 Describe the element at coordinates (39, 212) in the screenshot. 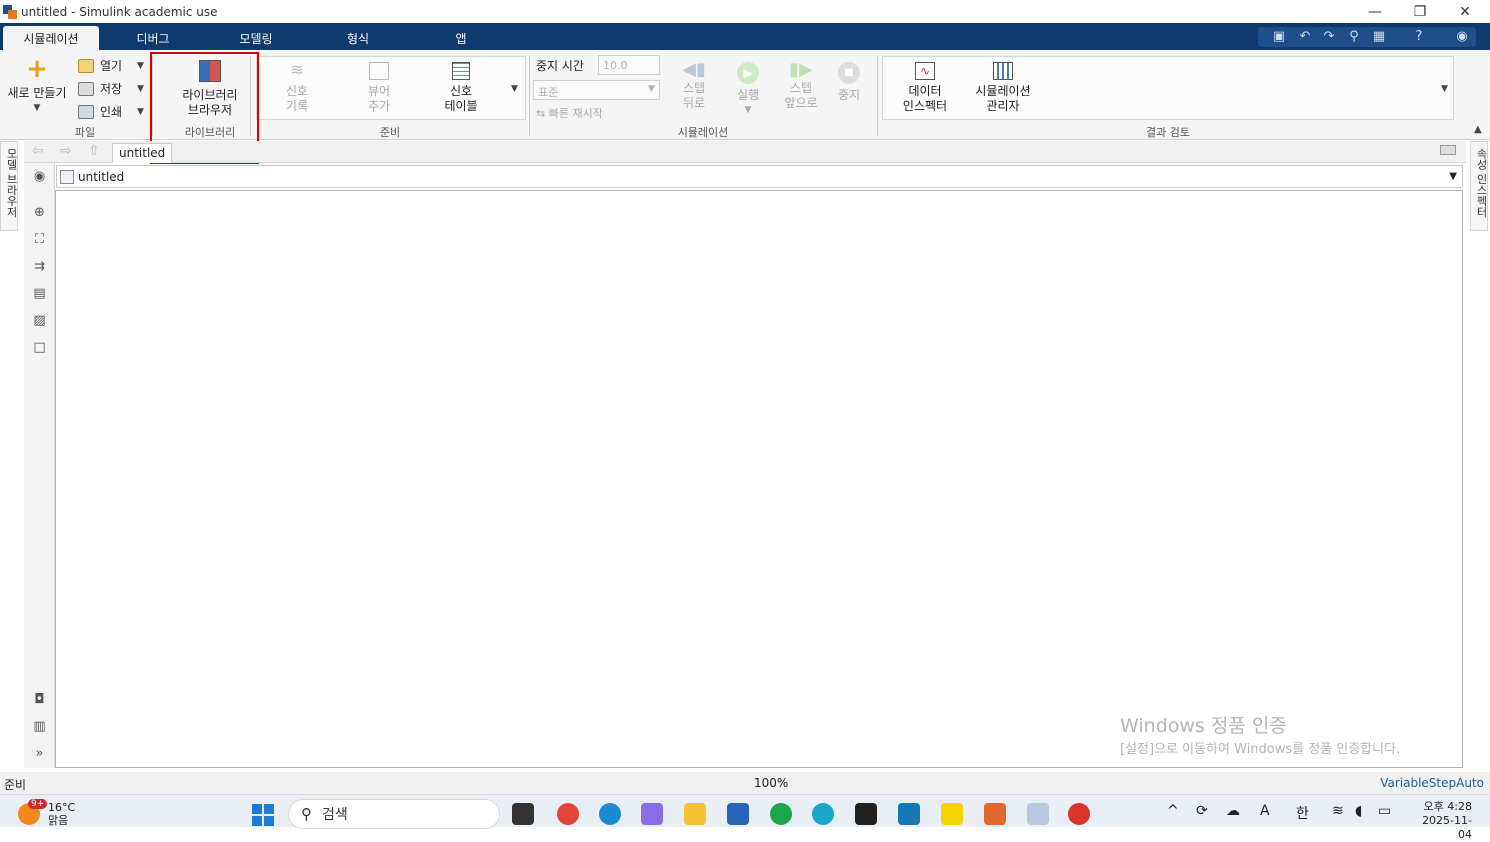

I see `zoom-icon: ⊕` at that location.